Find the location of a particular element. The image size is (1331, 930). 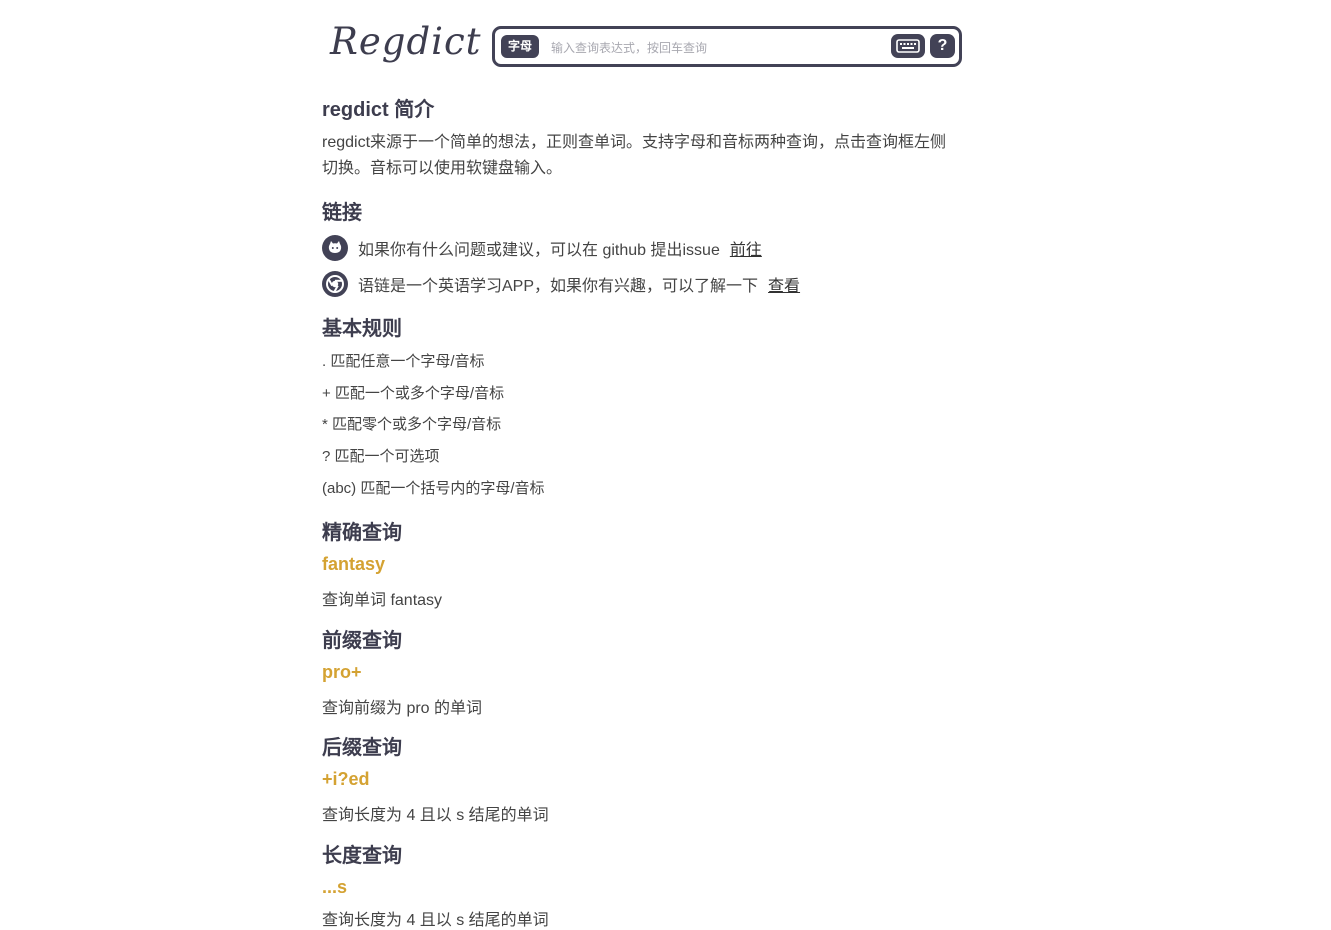

link-item-app: 语链是一个英语学习APP，如果你有兴趣，可以了解一下 查看 is located at coordinates (561, 284).